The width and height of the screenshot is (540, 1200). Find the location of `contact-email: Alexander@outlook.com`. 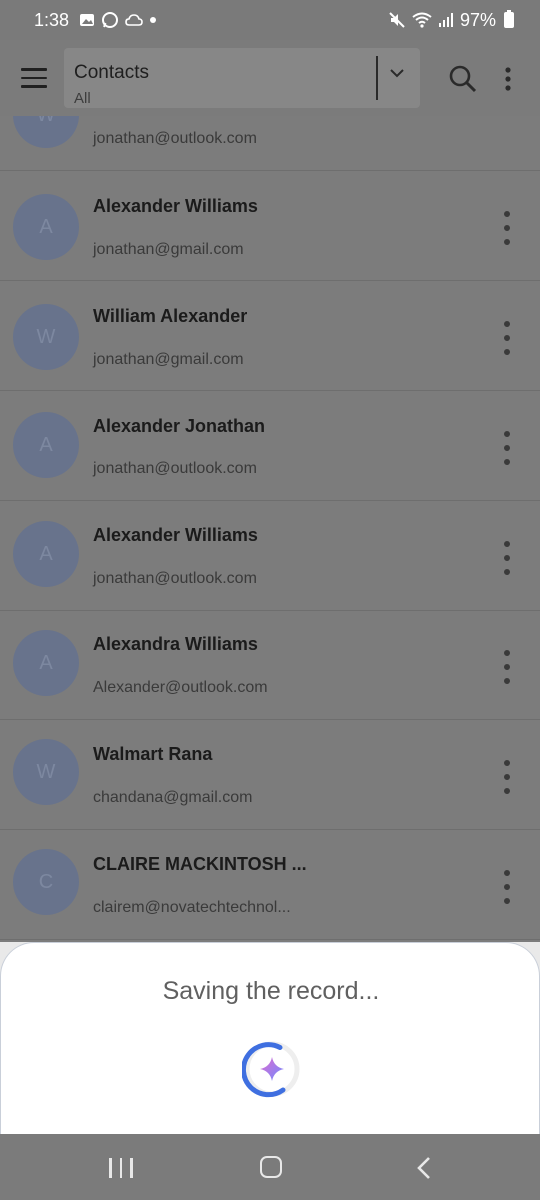

contact-email: Alexander@outlook.com is located at coordinates (180, 687).